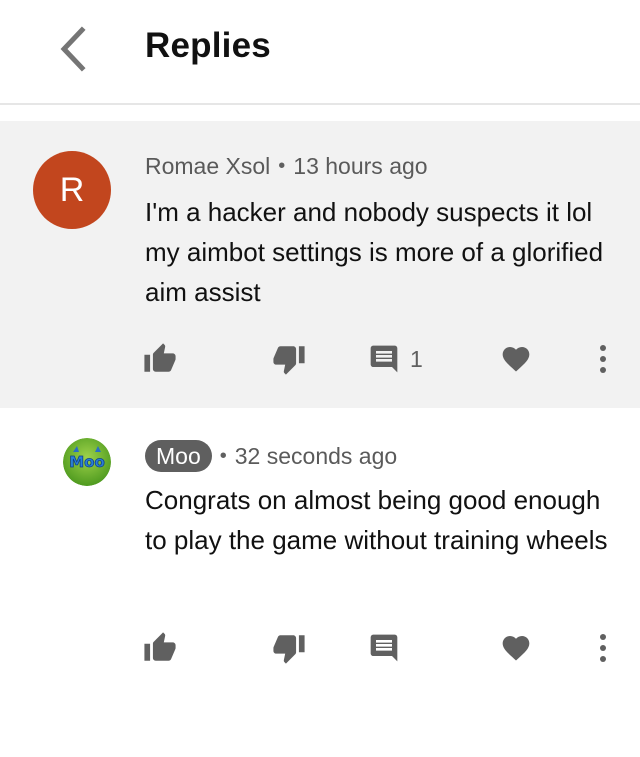 The image size is (640, 757). I want to click on reply-button, so click(384, 648).